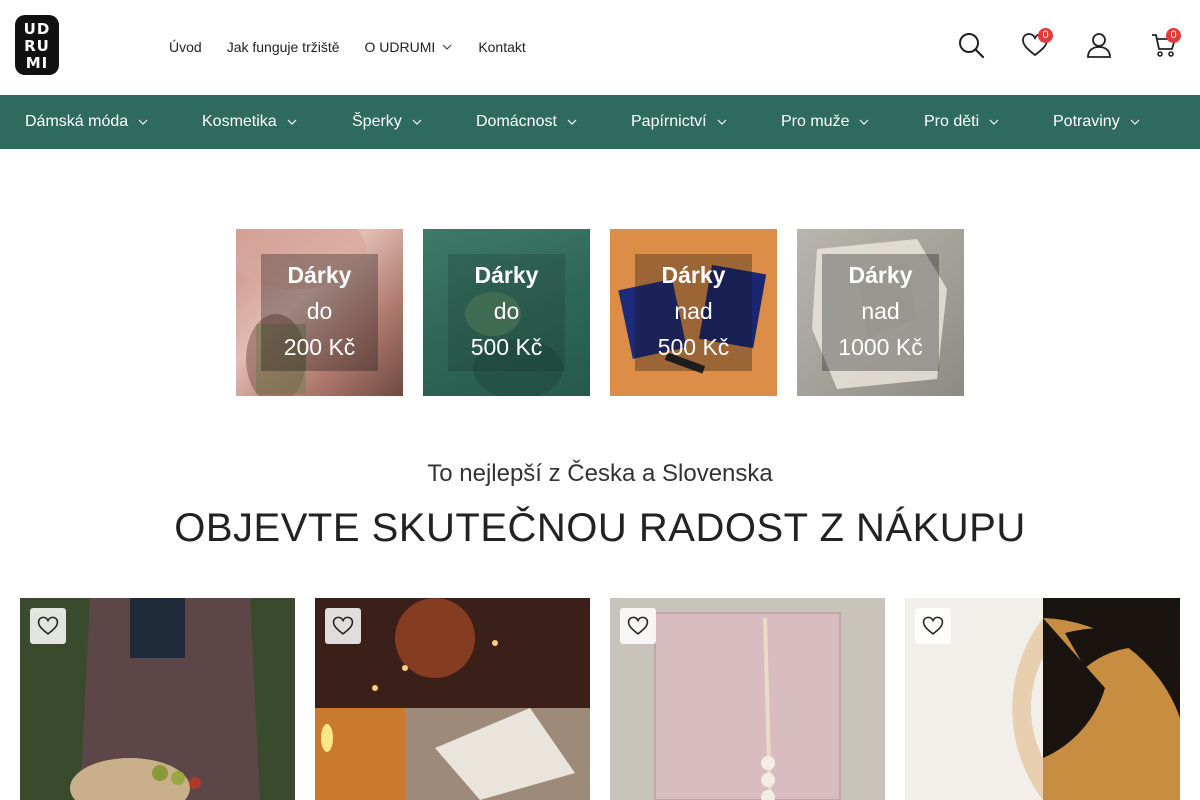 The width and height of the screenshot is (1200, 800). I want to click on nav-link-label: O UDRUMI, so click(400, 47).